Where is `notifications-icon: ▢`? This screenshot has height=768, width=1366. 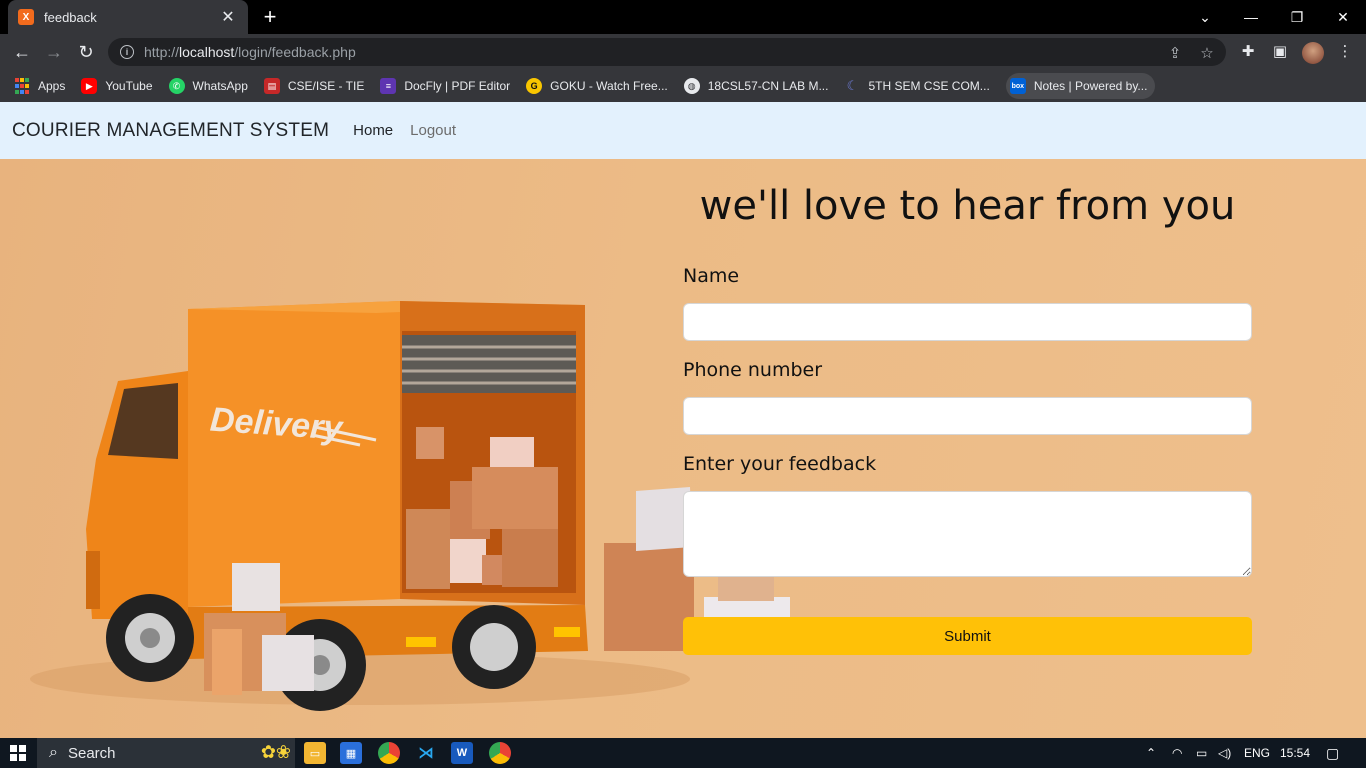
notifications-icon: ▢ is located at coordinates (1332, 753).